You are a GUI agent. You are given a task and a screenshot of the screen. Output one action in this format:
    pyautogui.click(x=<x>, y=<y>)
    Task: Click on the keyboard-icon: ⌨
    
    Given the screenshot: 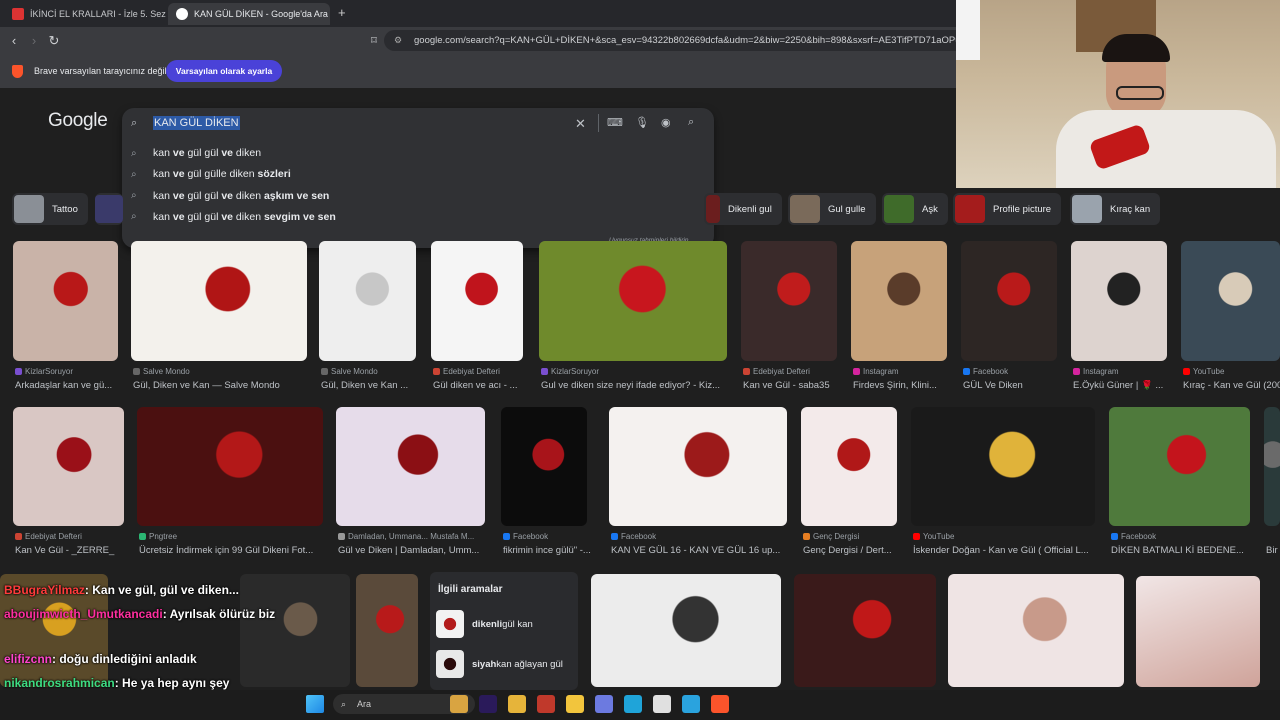 What is the action you would take?
    pyautogui.click(x=615, y=122)
    